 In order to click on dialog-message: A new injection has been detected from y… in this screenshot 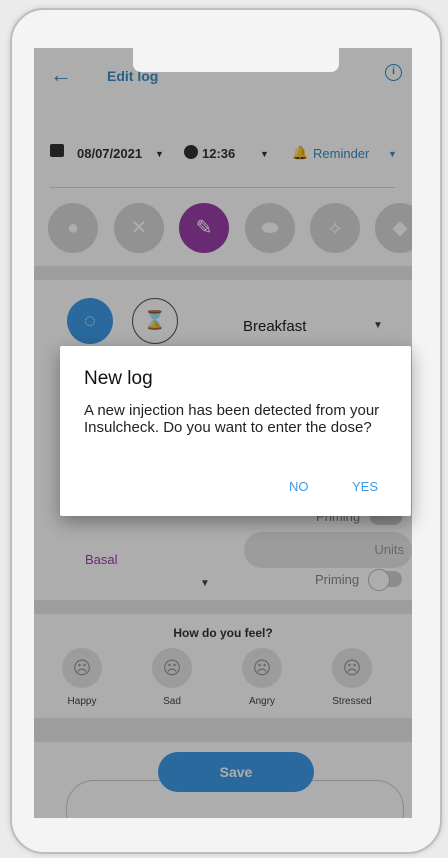, I will do `click(232, 419)`.